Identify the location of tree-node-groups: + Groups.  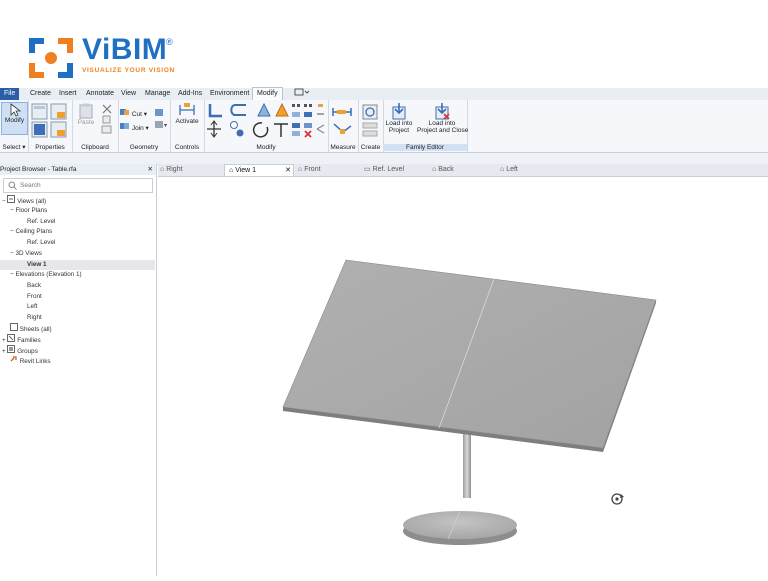
(20, 350).